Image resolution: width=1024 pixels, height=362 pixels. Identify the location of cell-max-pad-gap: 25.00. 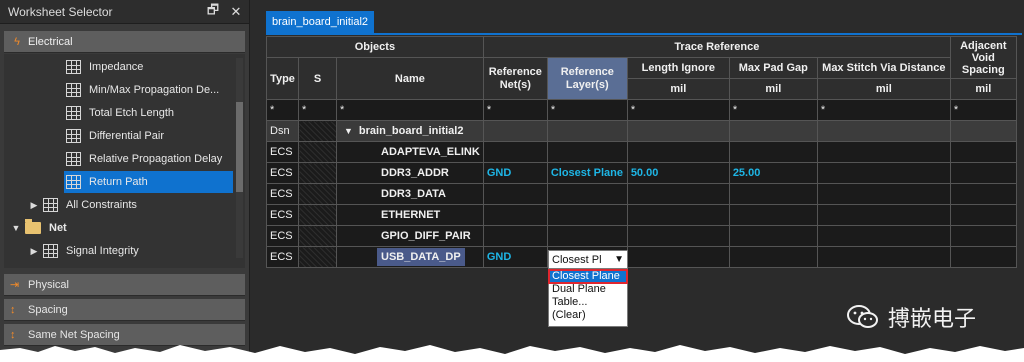
(773, 173).